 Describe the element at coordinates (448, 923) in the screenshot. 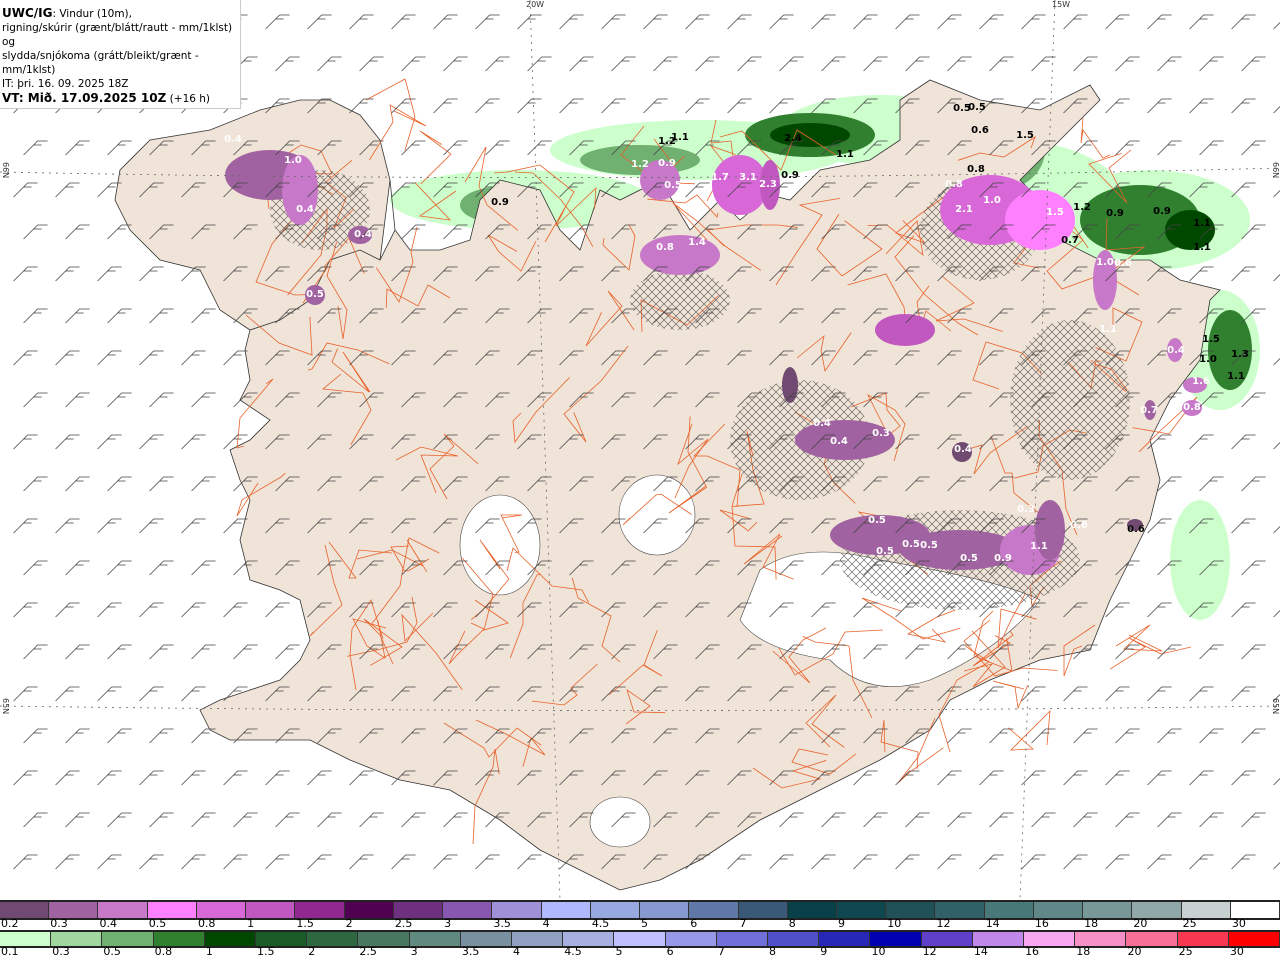

I see `snow-legend-label: 3` at that location.